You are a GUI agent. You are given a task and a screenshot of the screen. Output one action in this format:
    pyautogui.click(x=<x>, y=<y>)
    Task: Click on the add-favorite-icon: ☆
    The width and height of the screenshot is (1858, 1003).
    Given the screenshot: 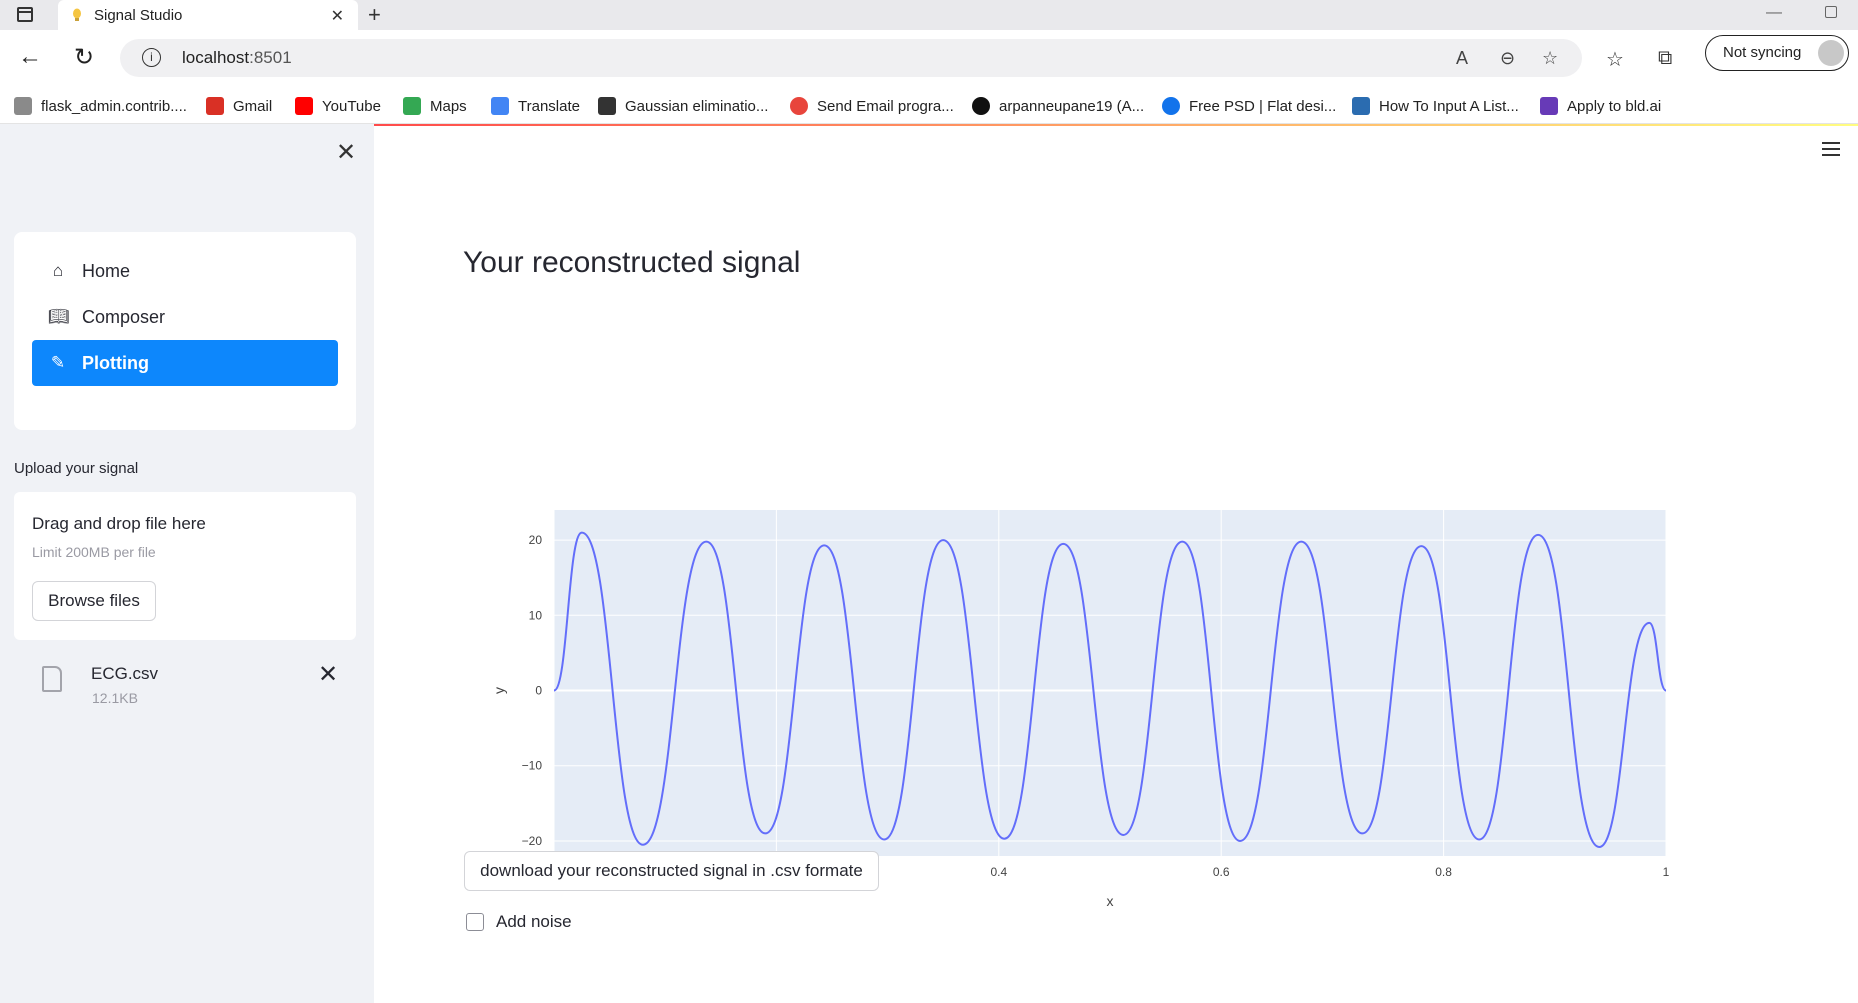 What is the action you would take?
    pyautogui.click(x=1550, y=58)
    